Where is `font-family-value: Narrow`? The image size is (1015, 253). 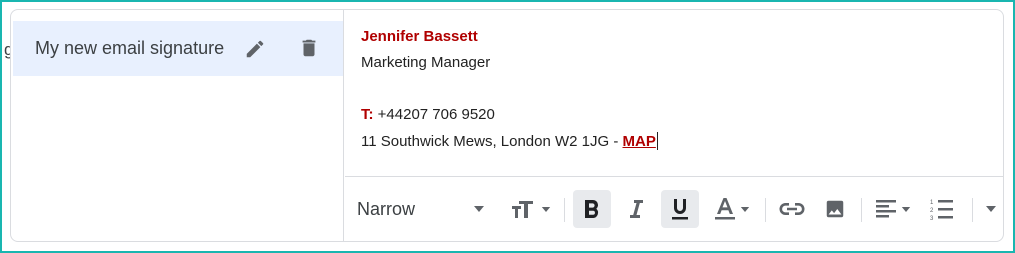
font-family-value: Narrow is located at coordinates (386, 208).